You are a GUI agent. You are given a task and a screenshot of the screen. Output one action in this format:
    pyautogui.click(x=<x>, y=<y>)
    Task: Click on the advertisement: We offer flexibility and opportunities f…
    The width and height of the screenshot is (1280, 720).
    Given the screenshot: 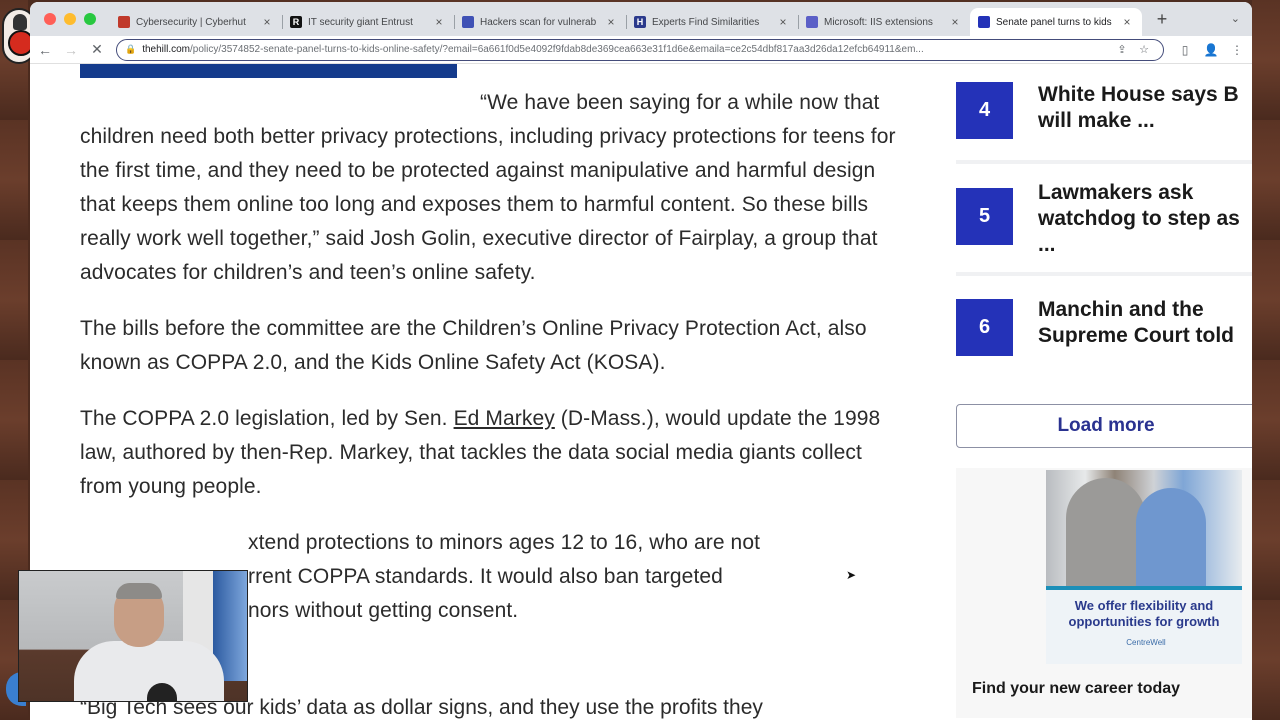 What is the action you would take?
    pyautogui.click(x=1104, y=593)
    